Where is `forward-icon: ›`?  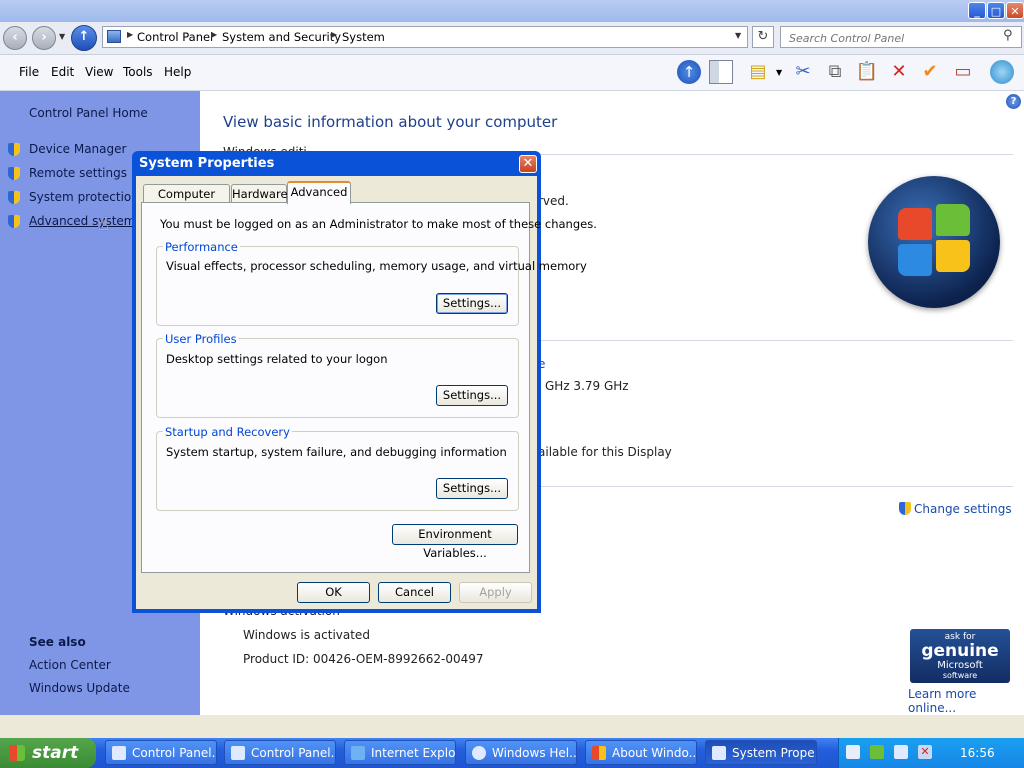
forward-icon: › is located at coordinates (44, 38).